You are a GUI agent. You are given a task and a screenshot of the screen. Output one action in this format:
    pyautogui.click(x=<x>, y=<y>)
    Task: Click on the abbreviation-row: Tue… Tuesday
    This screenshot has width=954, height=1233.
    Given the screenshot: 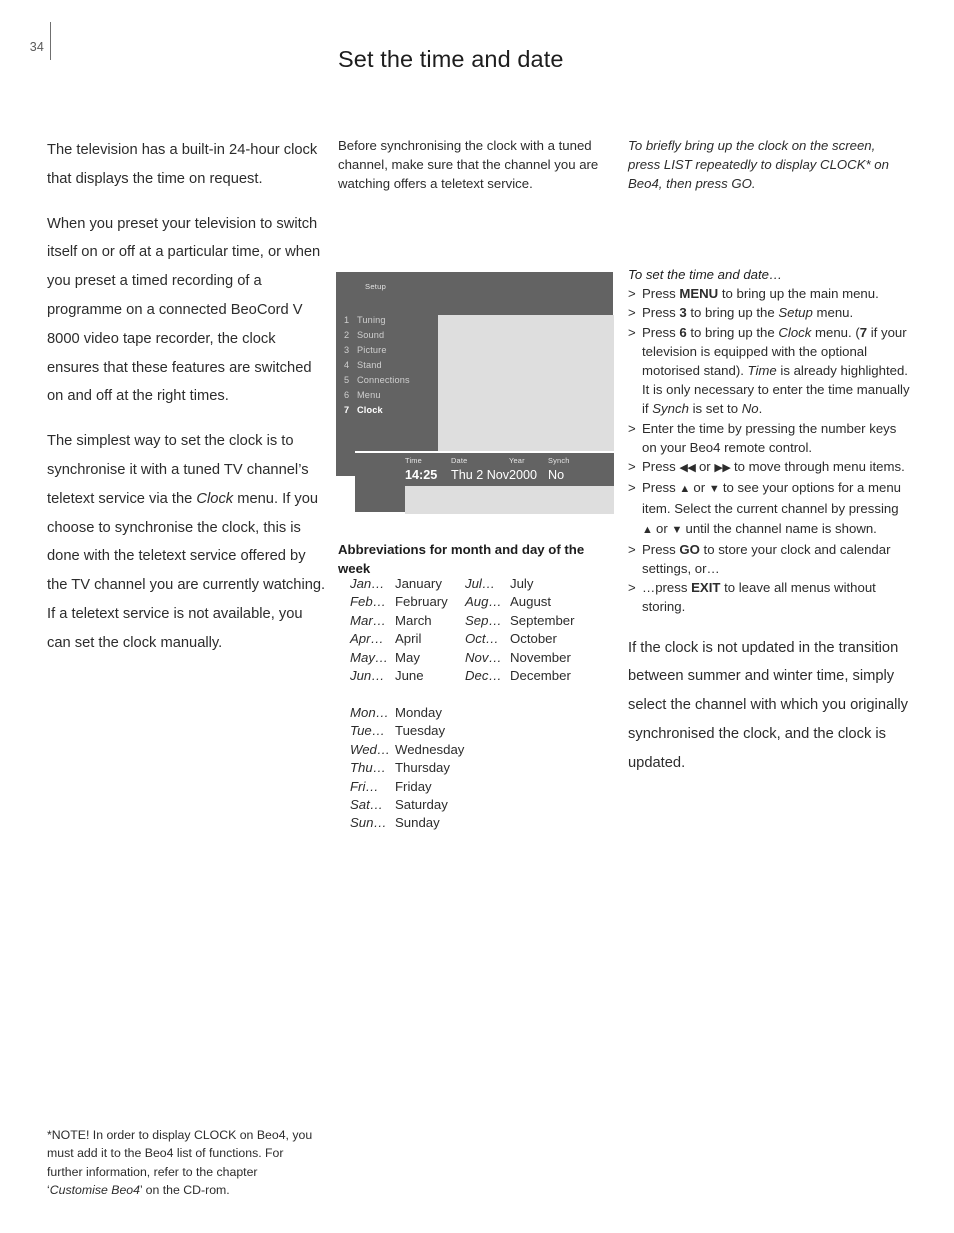 What is the action you would take?
    pyautogui.click(x=475, y=732)
    